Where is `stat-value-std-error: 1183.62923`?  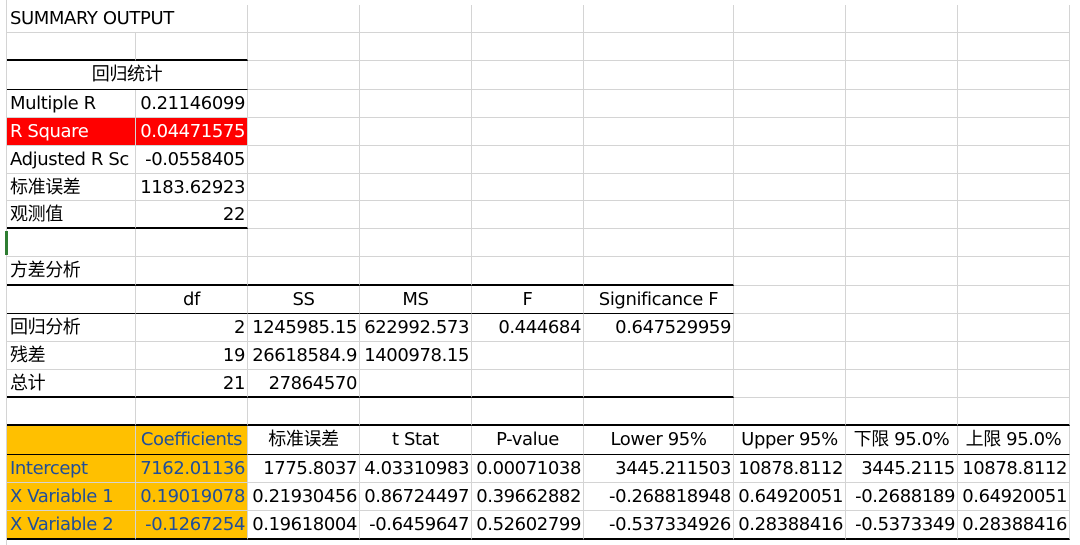
stat-value-std-error: 1183.62923 is located at coordinates (192, 187).